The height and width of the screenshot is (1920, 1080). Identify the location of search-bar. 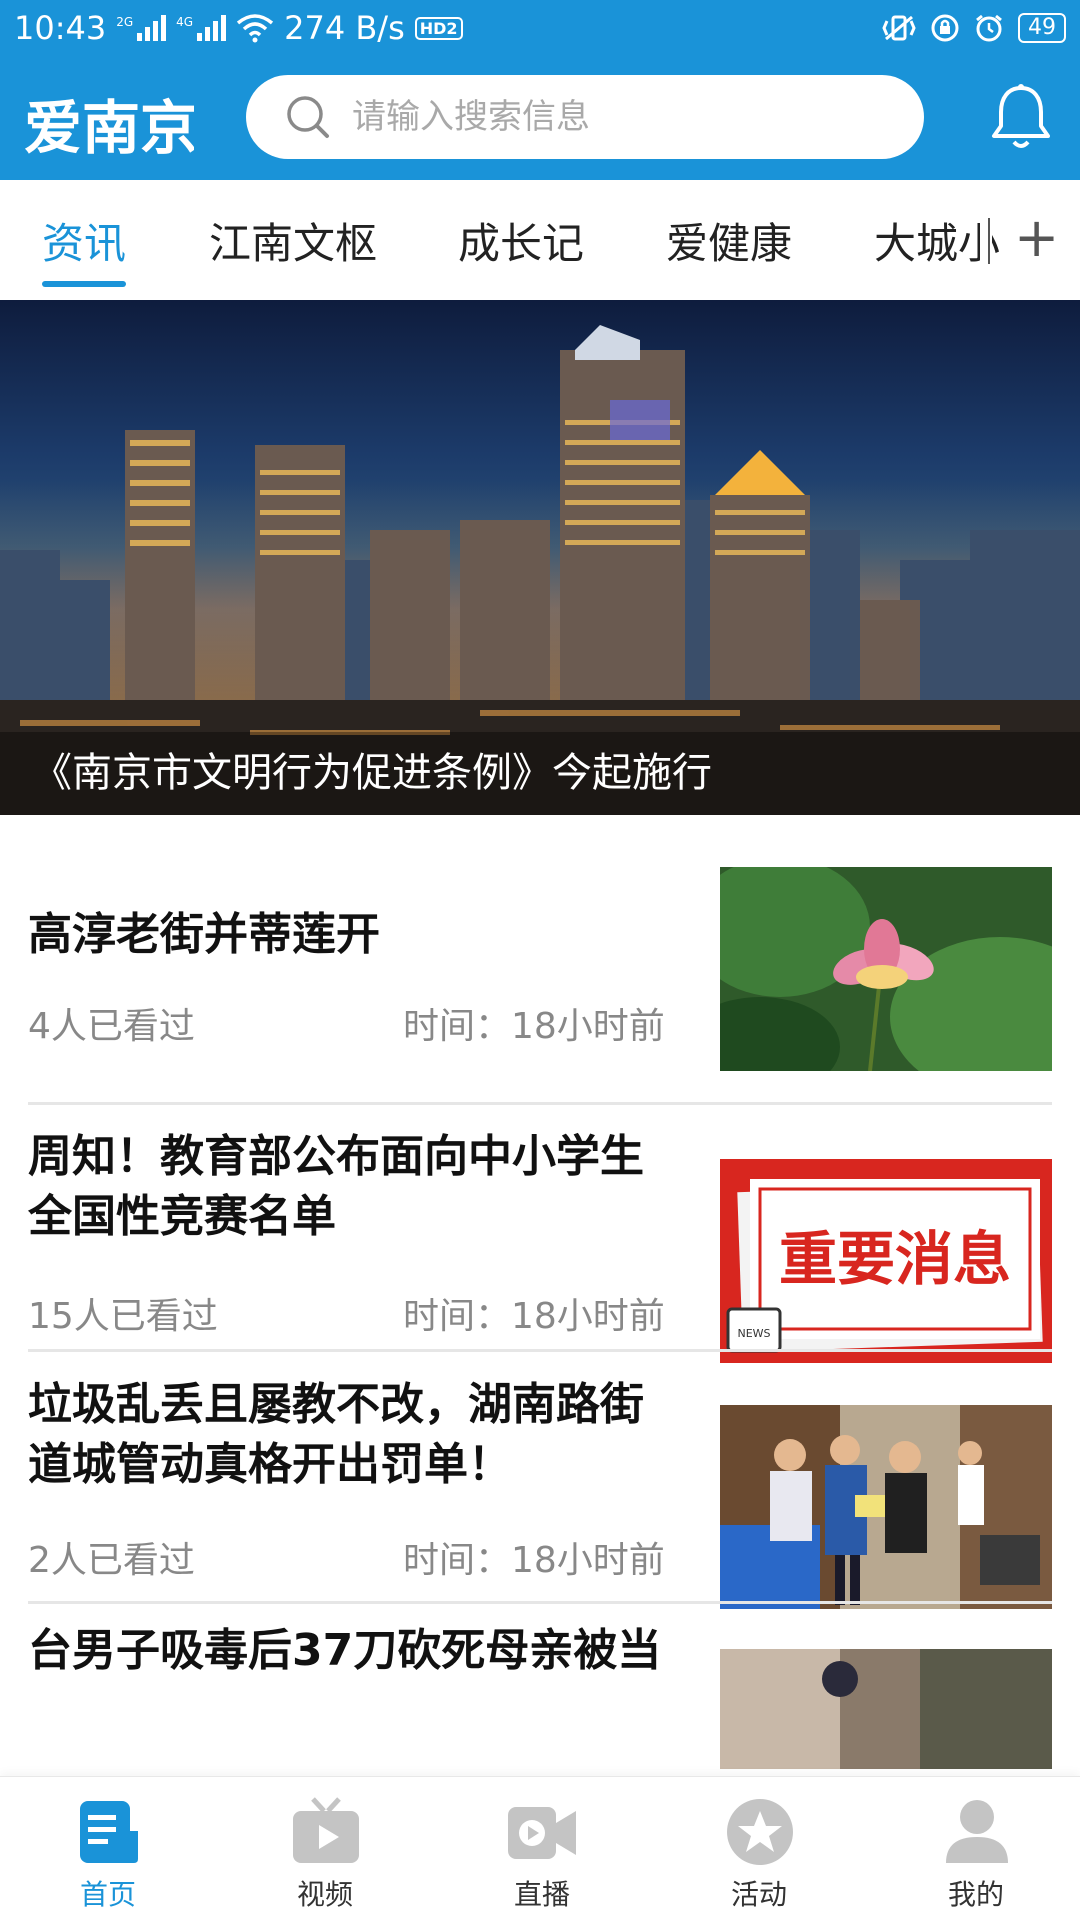
(585, 117).